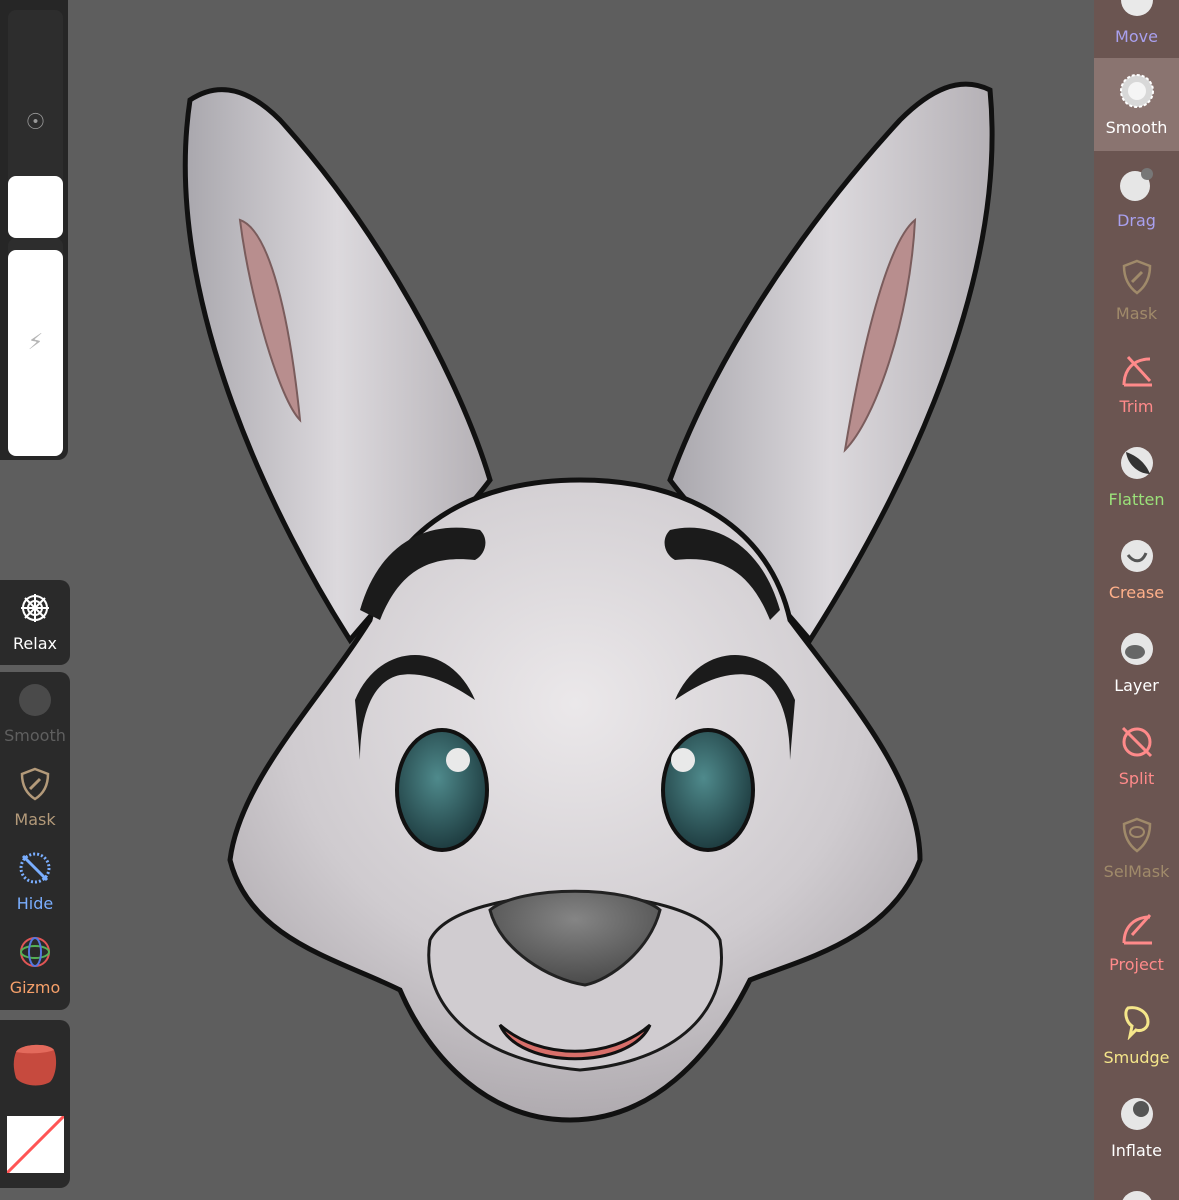 The image size is (1179, 1200). I want to click on split-tool-label: Split, so click(1136, 778).